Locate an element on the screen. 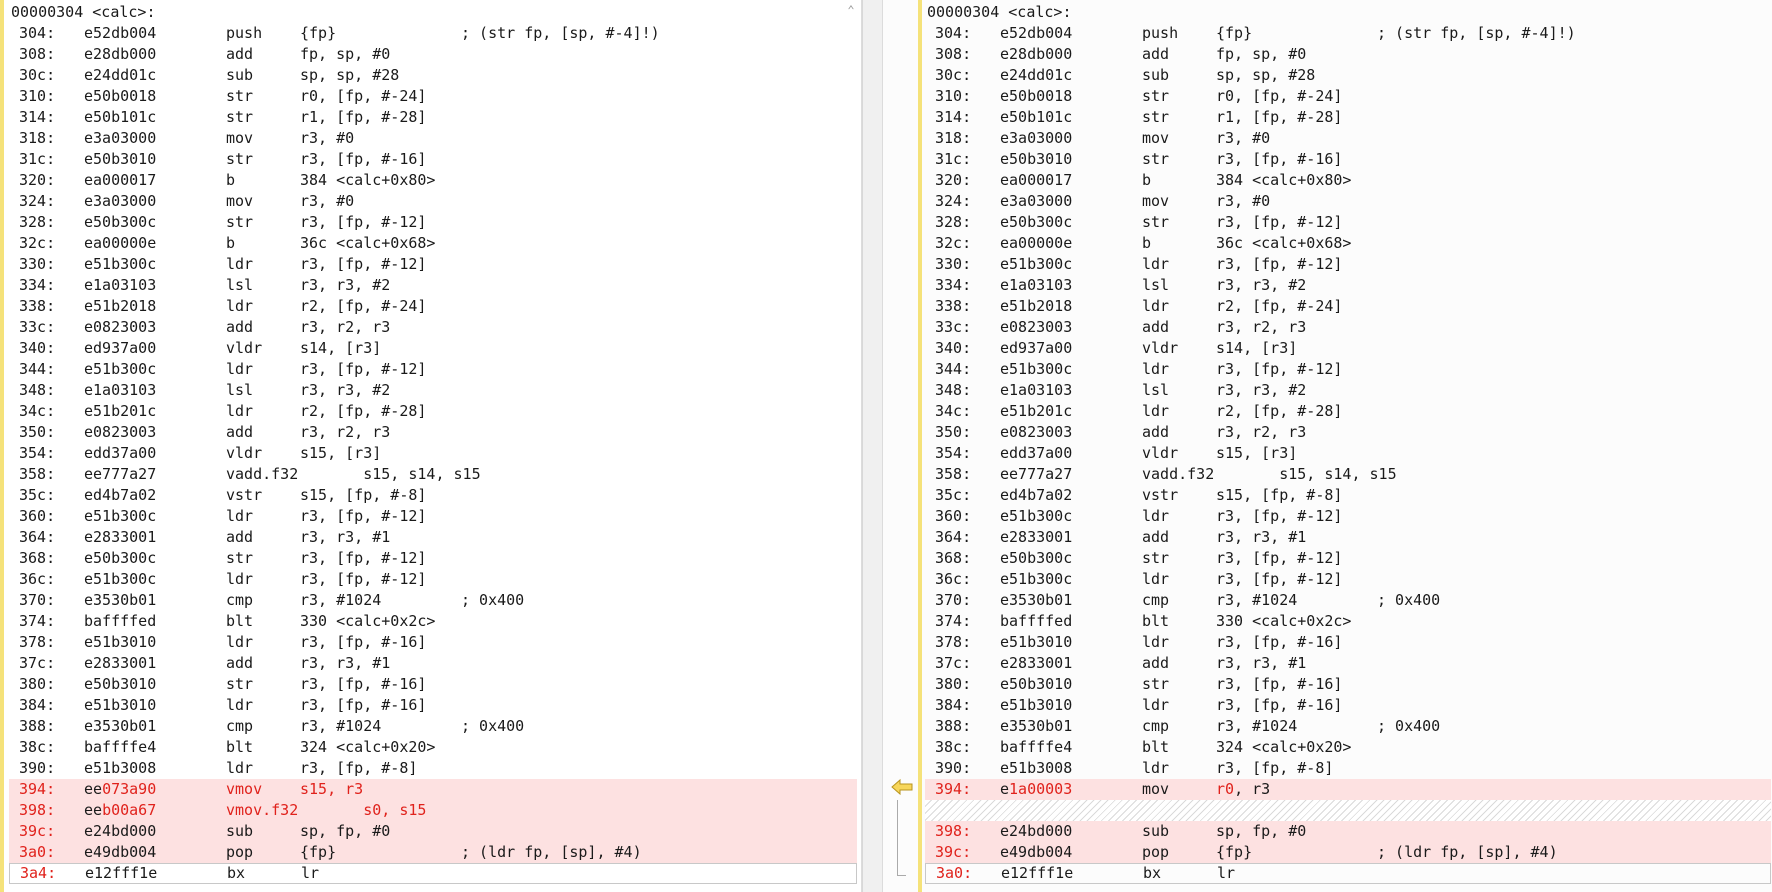 This screenshot has height=892, width=1772. pane-splitter is located at coordinates (873, 446).